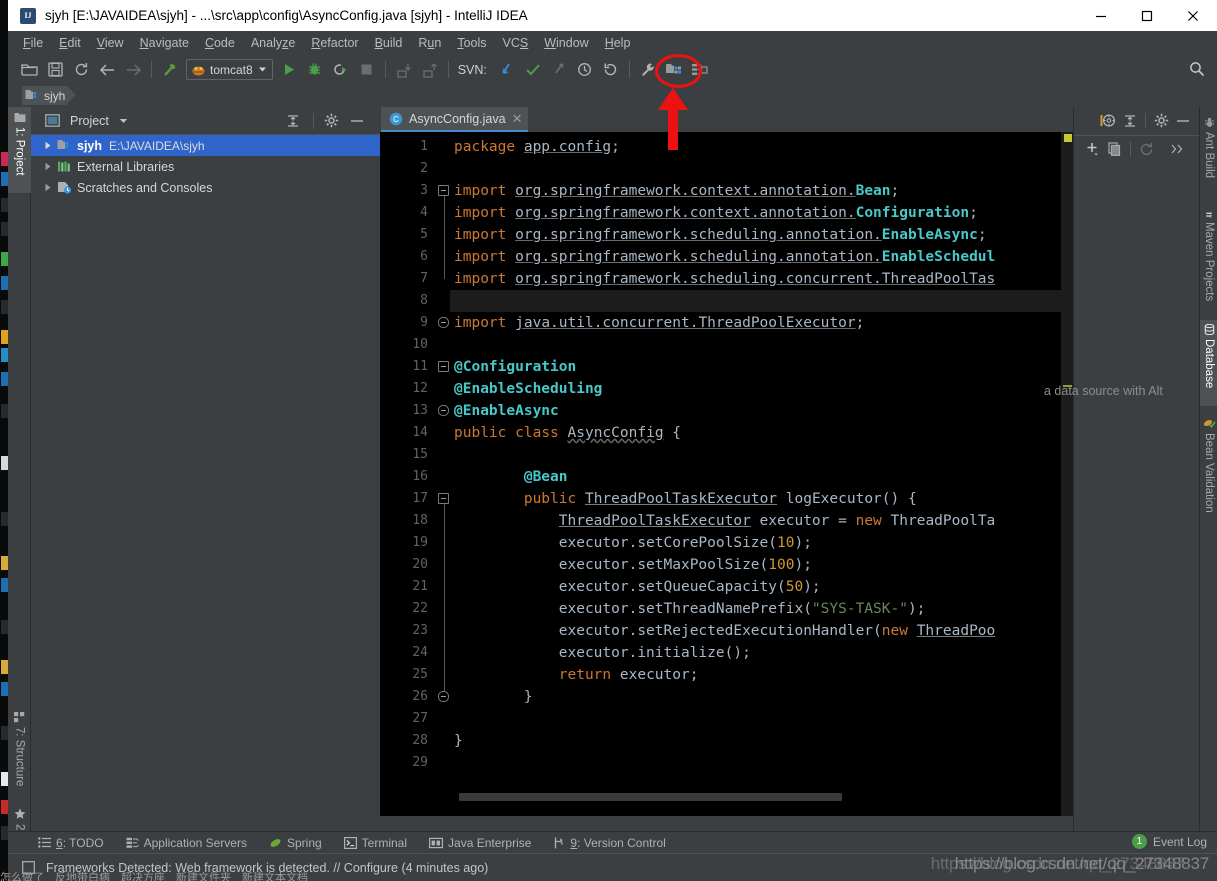 The image size is (1217, 881). What do you see at coordinates (633, 543) in the screenshot?
I see `code-line: executor.setCorePoolSize(10);` at bounding box center [633, 543].